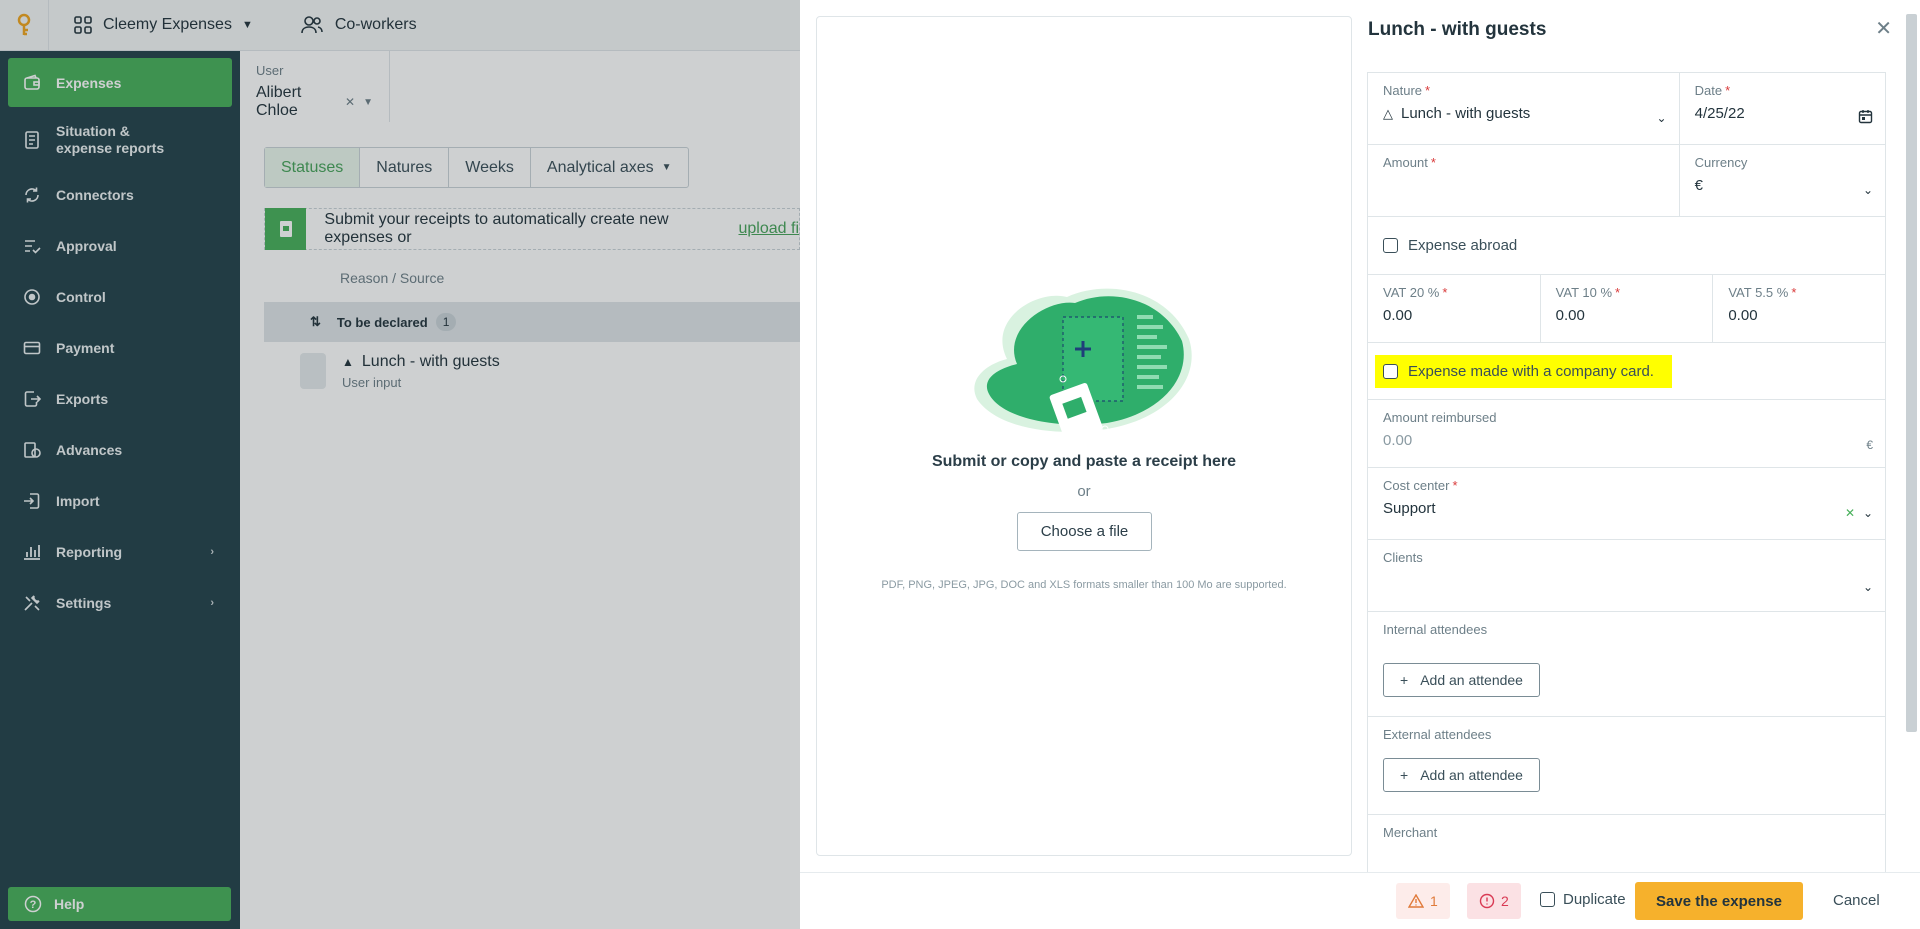 The width and height of the screenshot is (1920, 929). What do you see at coordinates (1856, 900) in the screenshot?
I see `cancel-button: Cancel` at bounding box center [1856, 900].